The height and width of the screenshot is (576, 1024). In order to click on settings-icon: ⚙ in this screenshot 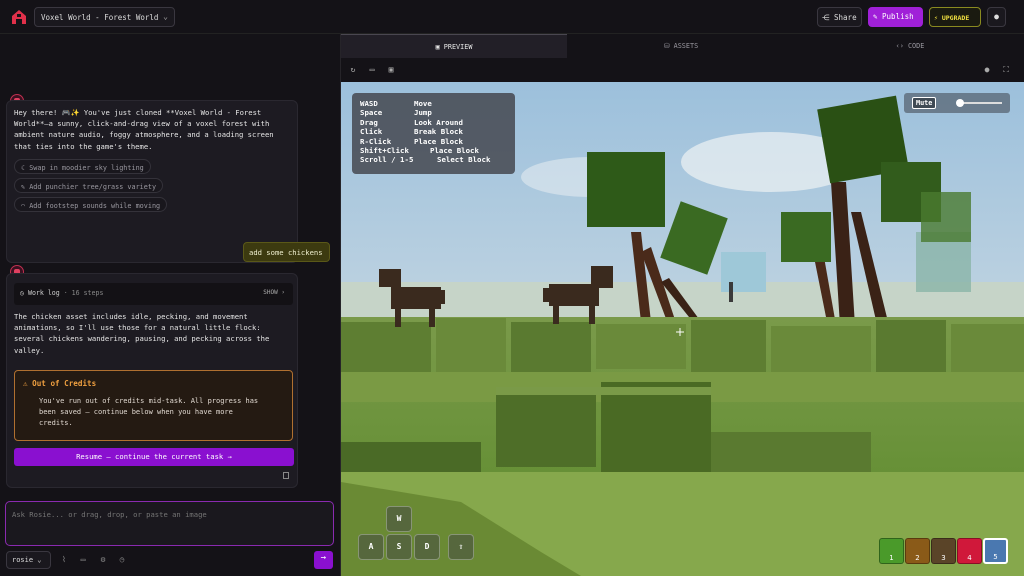, I will do `click(103, 560)`.